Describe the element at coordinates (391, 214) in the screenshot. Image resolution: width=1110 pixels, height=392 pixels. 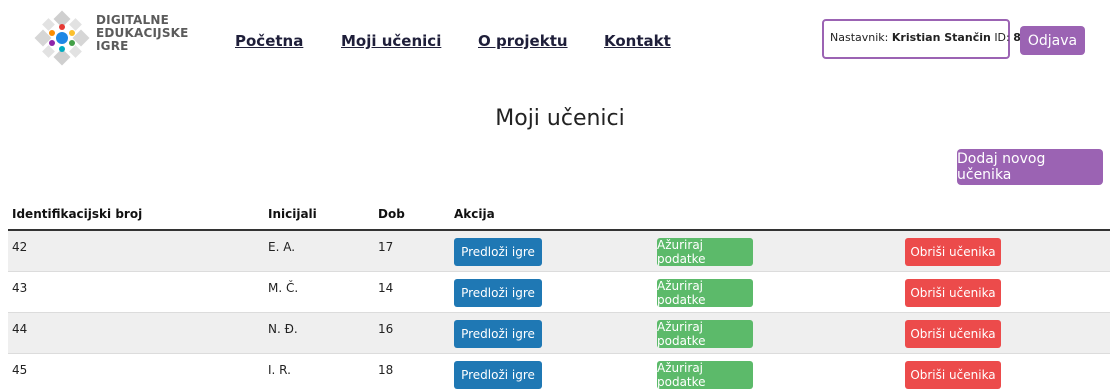
I see `column-header-age: Dob` at that location.